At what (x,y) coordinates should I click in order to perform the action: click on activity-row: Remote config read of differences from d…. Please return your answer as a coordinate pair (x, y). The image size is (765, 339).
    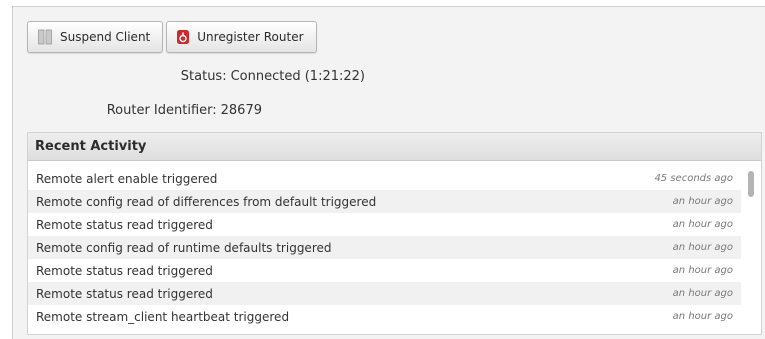
    Looking at the image, I should click on (384, 201).